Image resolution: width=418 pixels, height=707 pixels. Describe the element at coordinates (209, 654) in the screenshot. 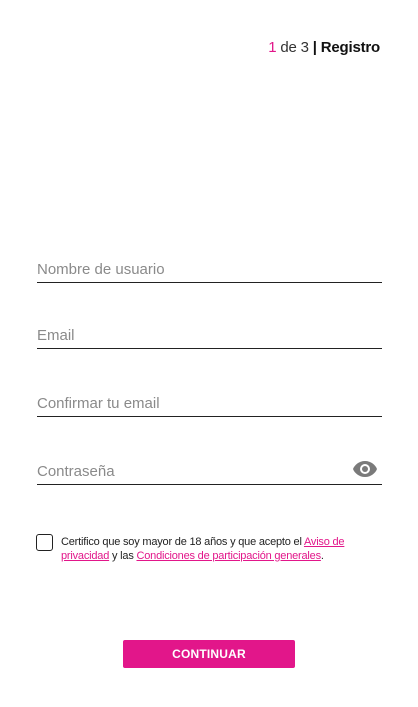

I see `continue-button: CONTINUAR` at that location.